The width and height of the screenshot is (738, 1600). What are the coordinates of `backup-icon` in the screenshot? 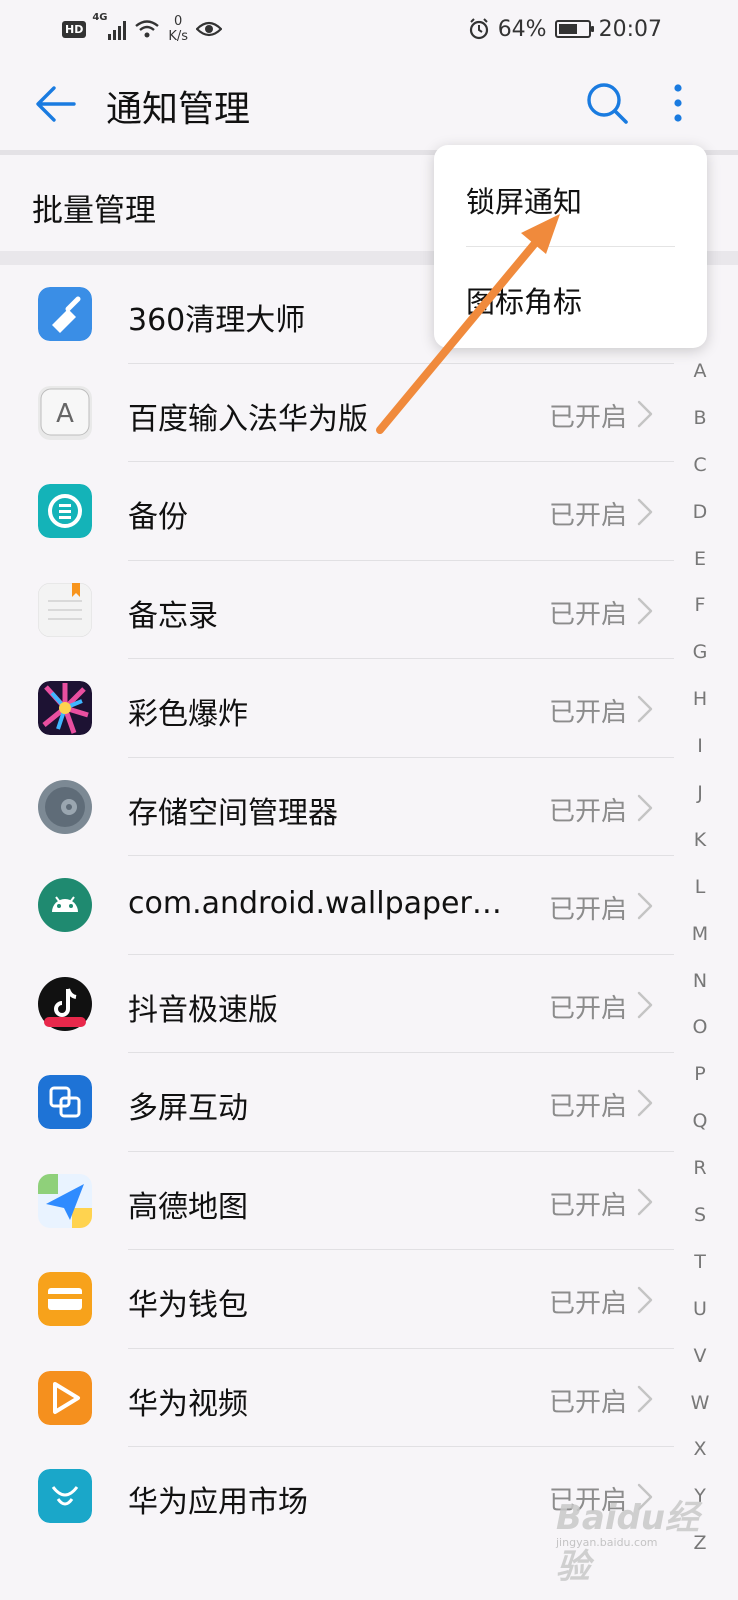 It's located at (65, 511).